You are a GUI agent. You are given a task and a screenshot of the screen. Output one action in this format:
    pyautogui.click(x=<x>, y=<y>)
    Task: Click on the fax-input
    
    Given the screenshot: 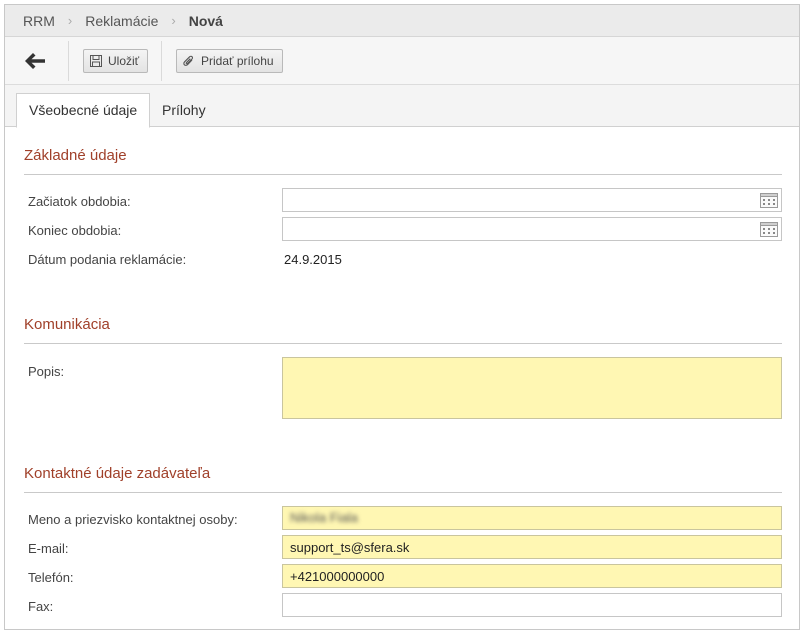 What is the action you would take?
    pyautogui.click(x=532, y=605)
    